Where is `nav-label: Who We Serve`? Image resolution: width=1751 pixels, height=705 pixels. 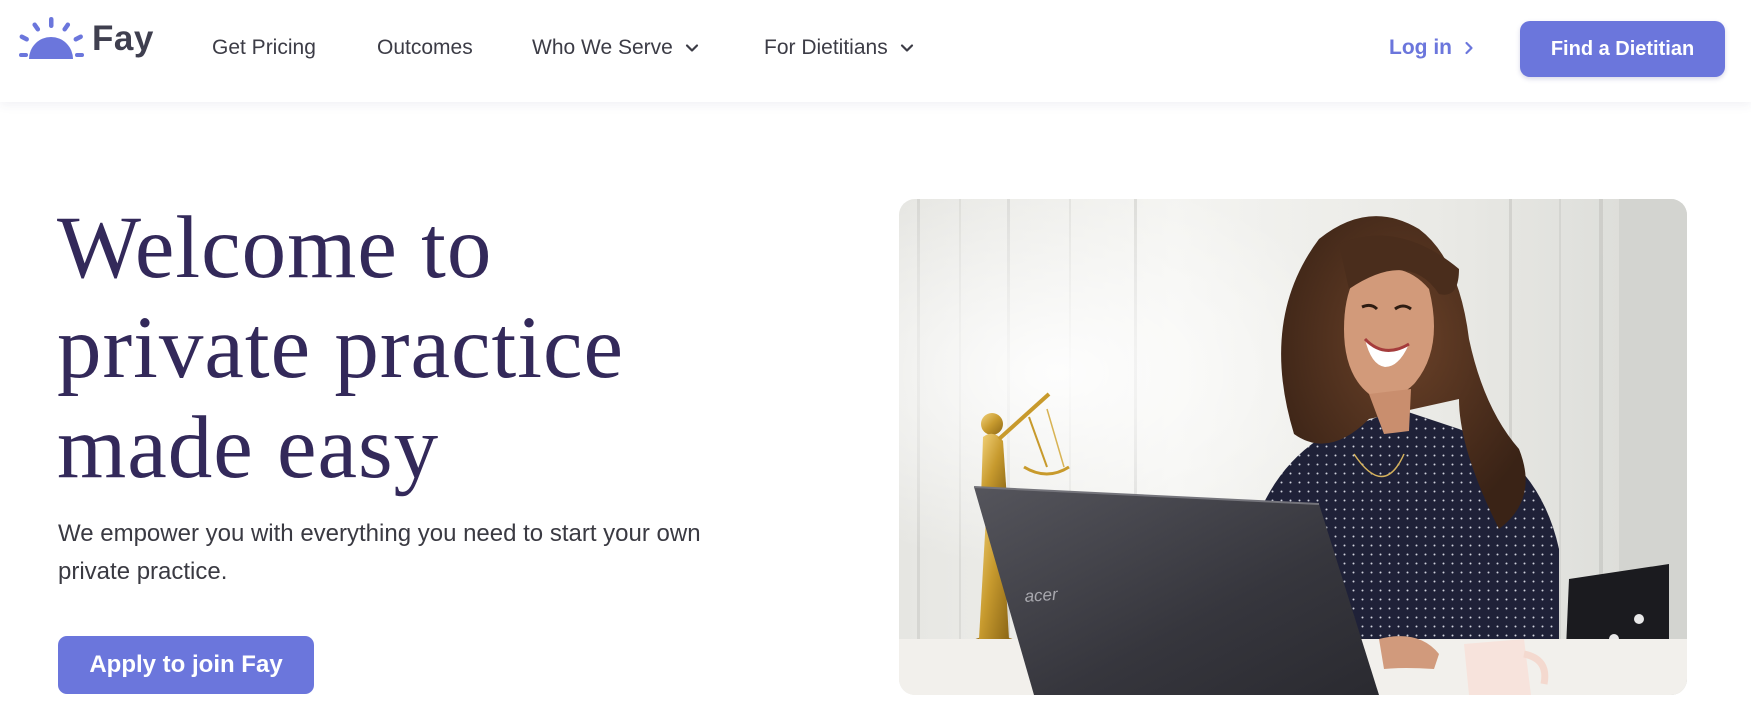 nav-label: Who We Serve is located at coordinates (602, 47).